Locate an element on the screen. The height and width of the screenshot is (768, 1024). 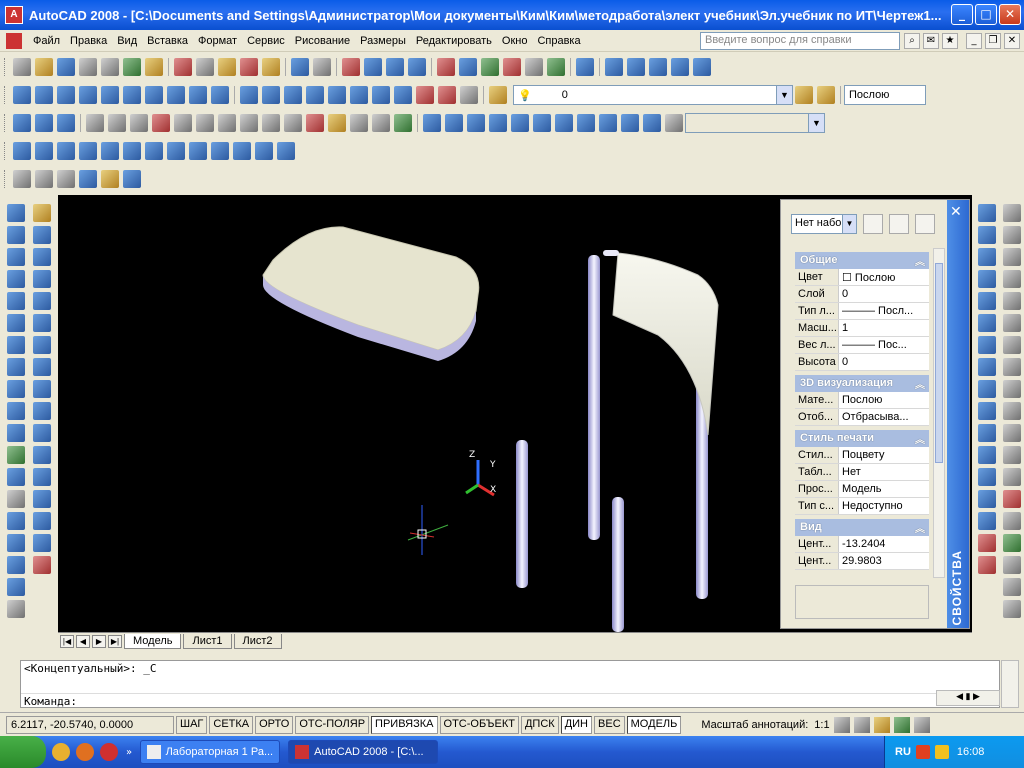
close-icon: ✕ is located at coordinates (956, 212).